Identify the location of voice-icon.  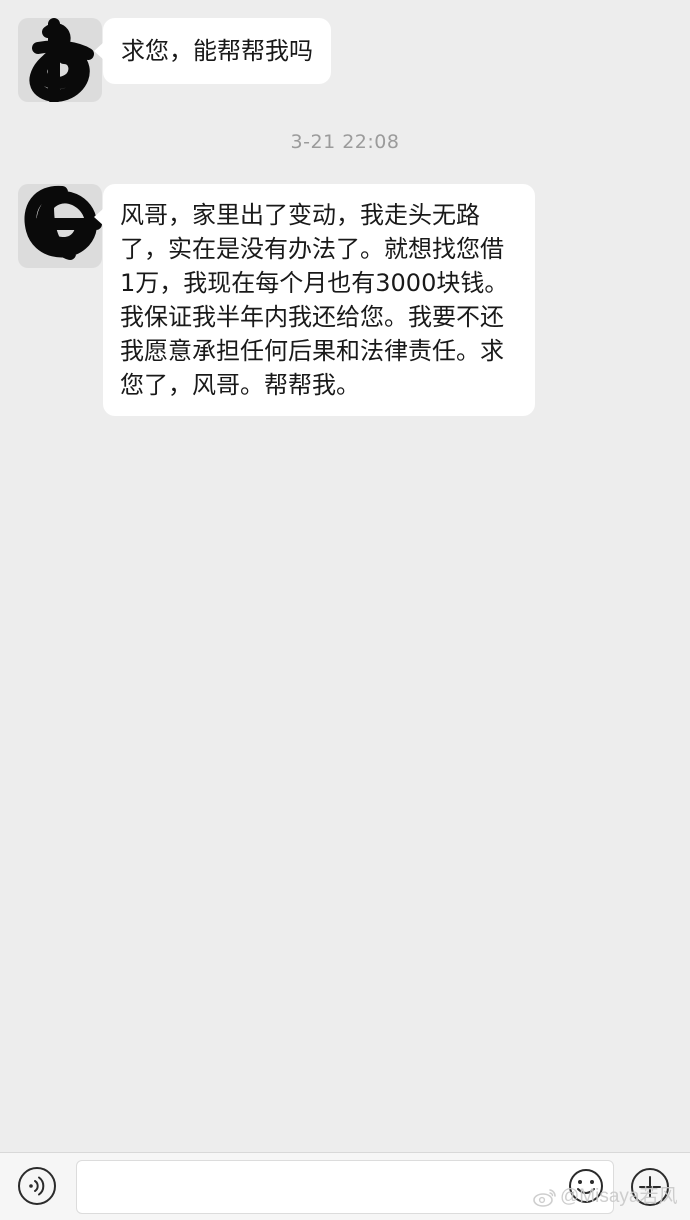
(37, 1186).